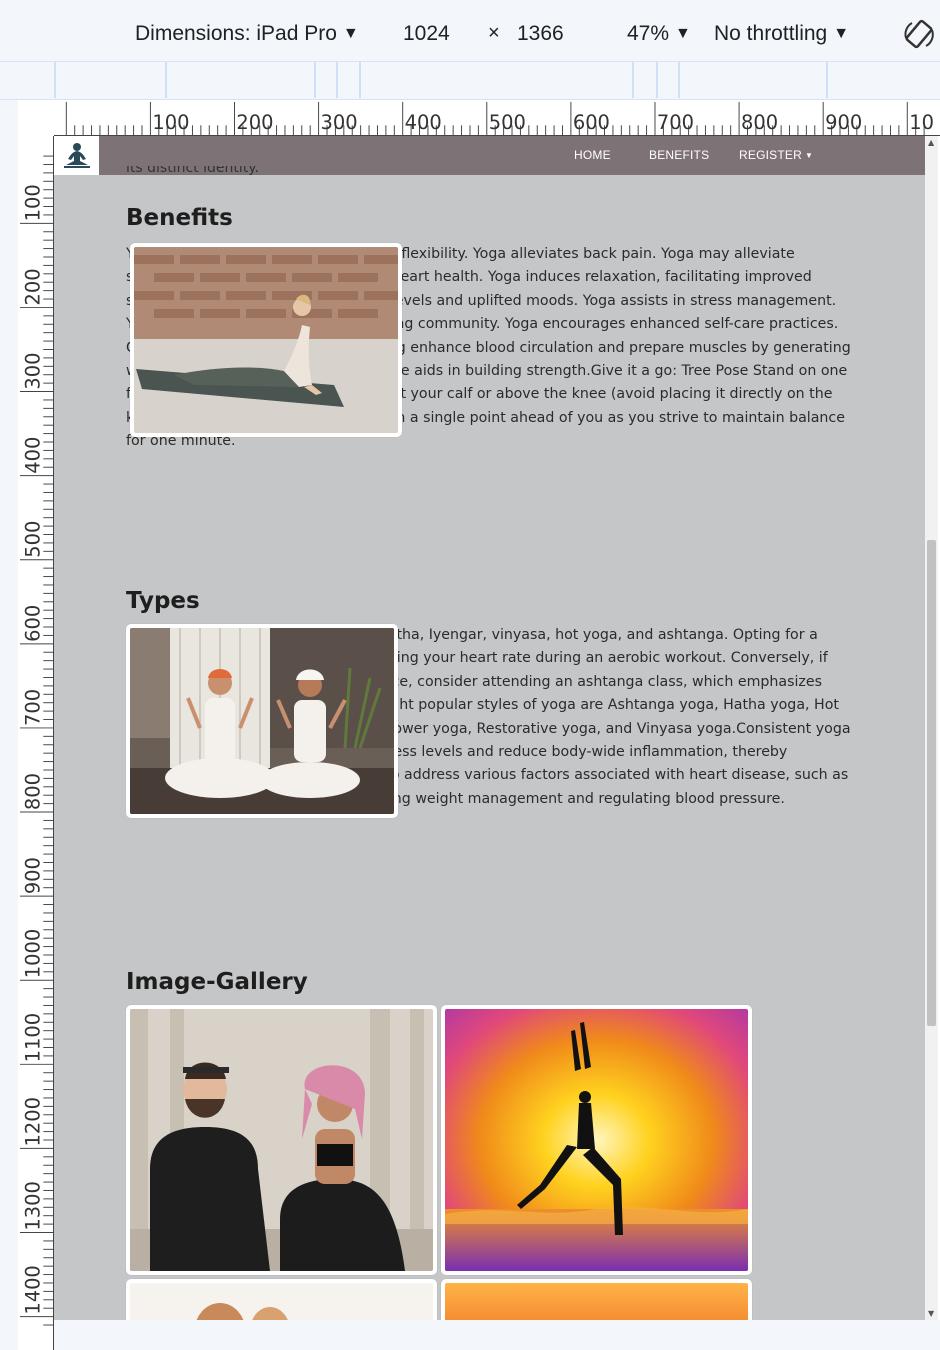 Image resolution: width=940 pixels, height=1350 pixels. What do you see at coordinates (648, 33) in the screenshot?
I see `zoom-label: 47%` at bounding box center [648, 33].